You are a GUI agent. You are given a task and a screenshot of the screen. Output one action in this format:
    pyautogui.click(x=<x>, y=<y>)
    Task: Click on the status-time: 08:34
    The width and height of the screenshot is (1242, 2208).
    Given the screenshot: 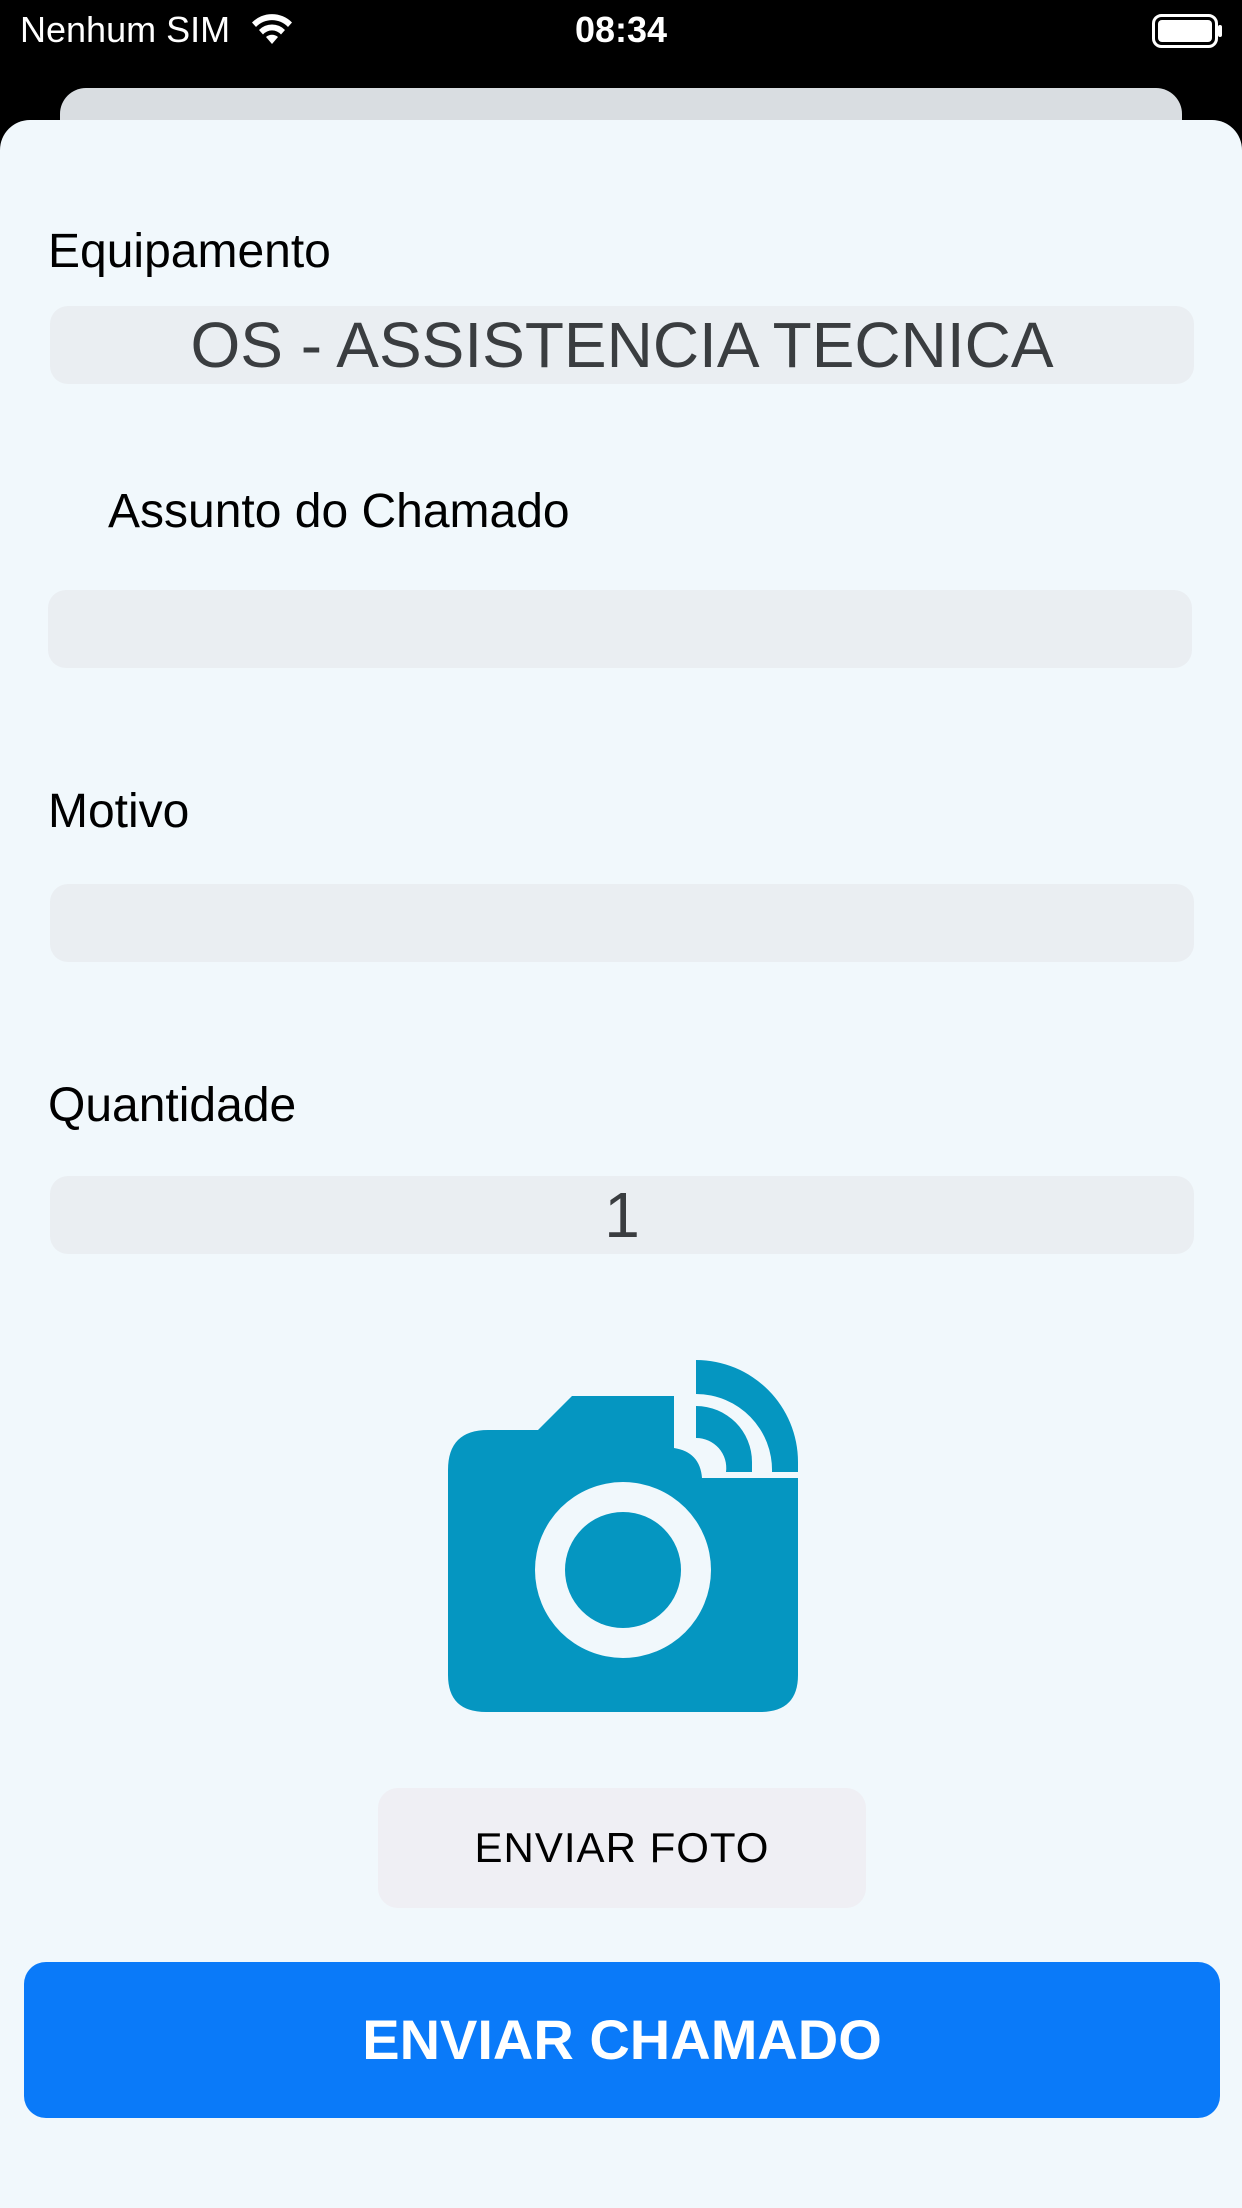 What is the action you would take?
    pyautogui.click(x=621, y=29)
    